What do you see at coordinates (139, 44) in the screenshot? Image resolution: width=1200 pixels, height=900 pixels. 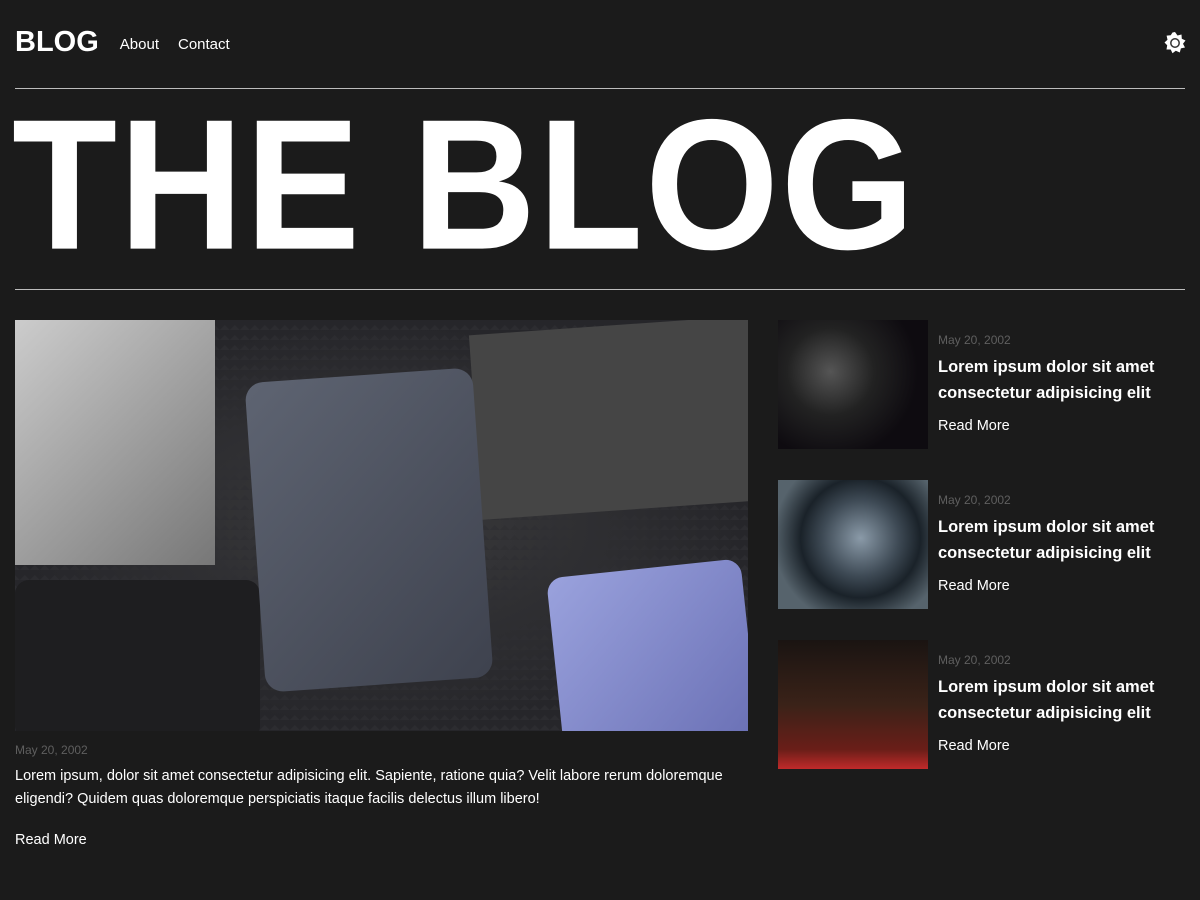 I see `nav-link-about: About` at bounding box center [139, 44].